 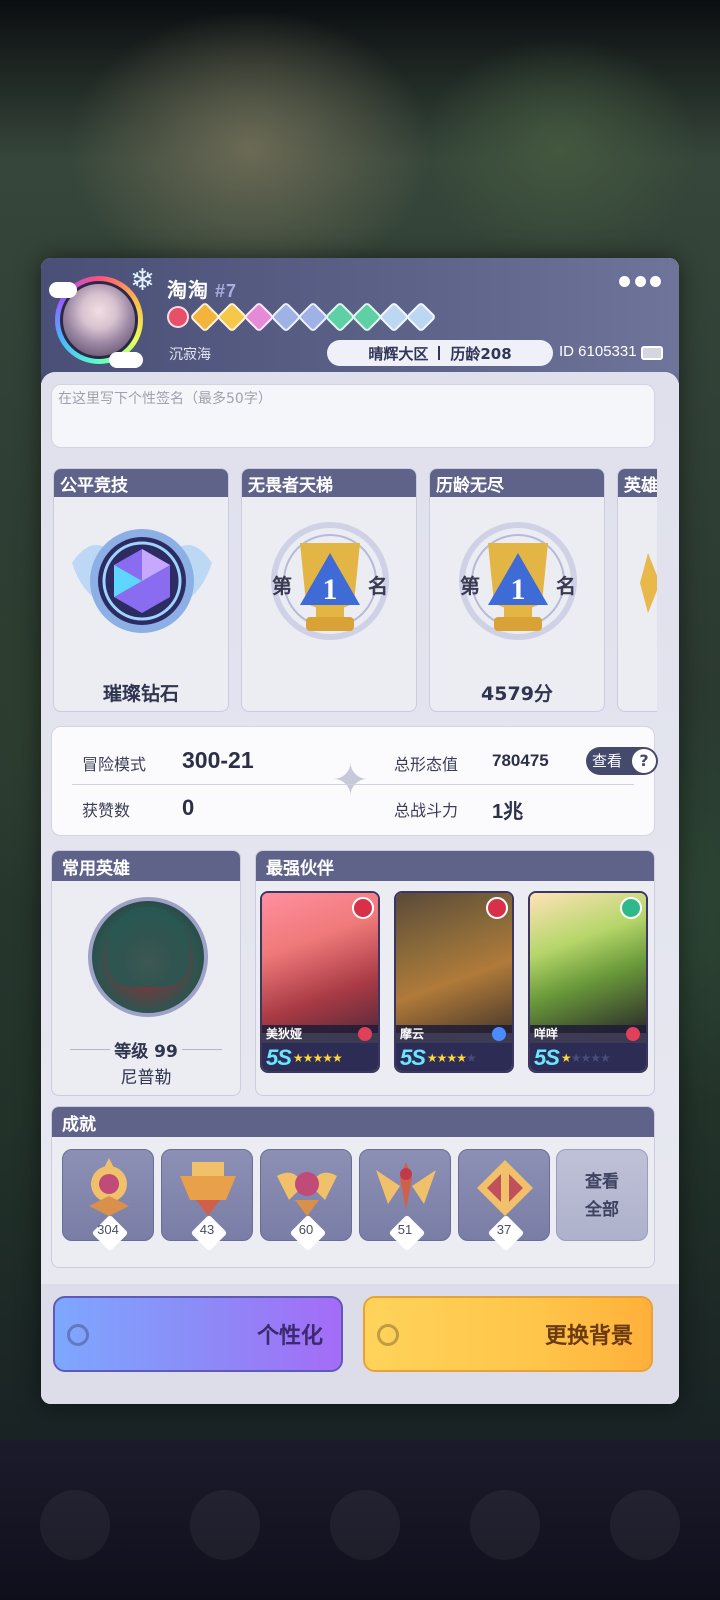 I want to click on partners-title: 最强伙伴, so click(x=455, y=866).